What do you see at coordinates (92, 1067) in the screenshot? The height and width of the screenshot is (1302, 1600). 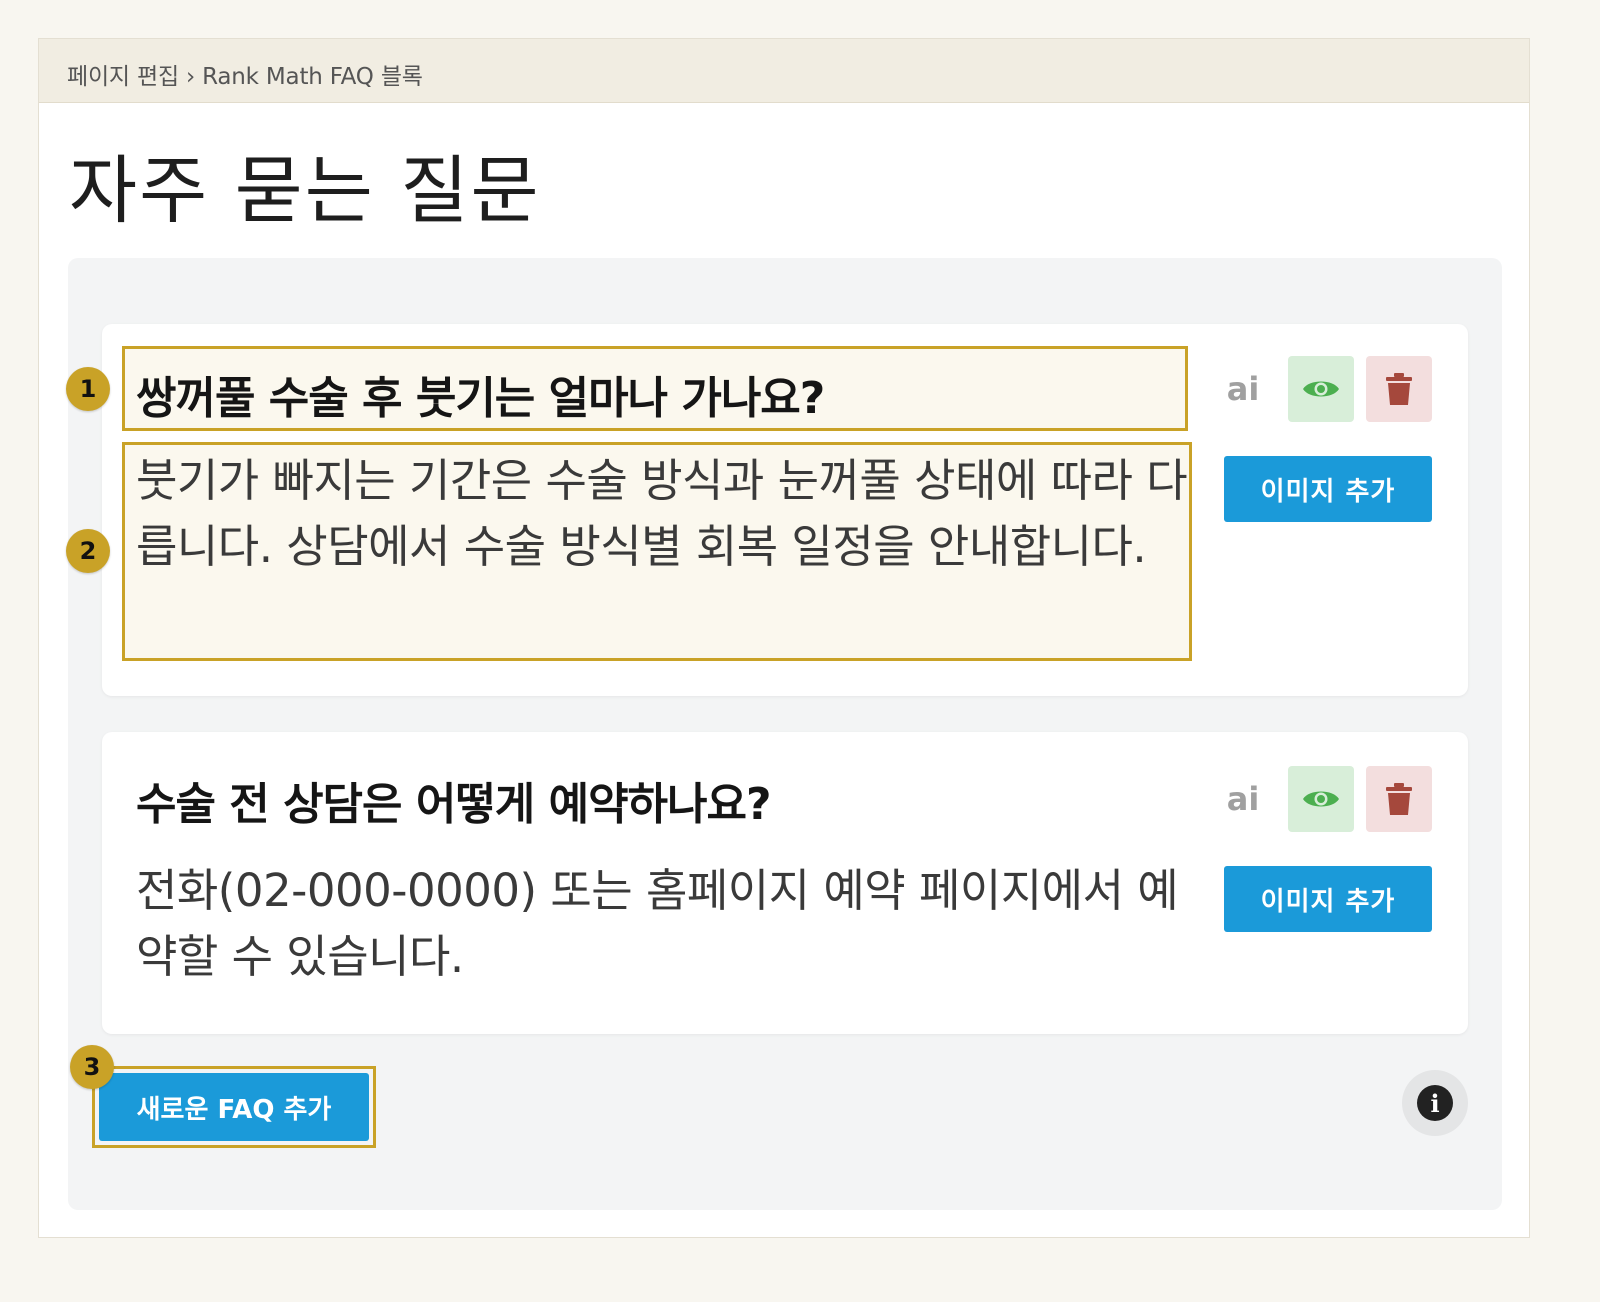 I see `step-badge: 3` at bounding box center [92, 1067].